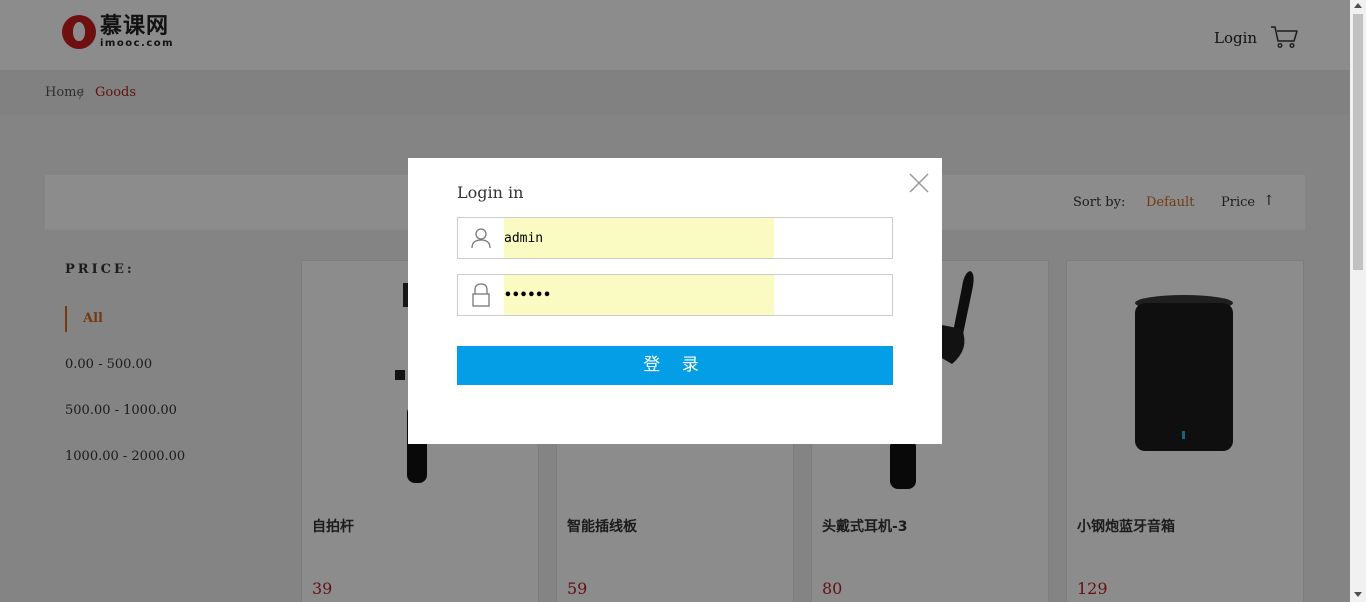 This screenshot has height=602, width=1366. Describe the element at coordinates (1358, 594) in the screenshot. I see `scroll-down-arrow-icon` at that location.